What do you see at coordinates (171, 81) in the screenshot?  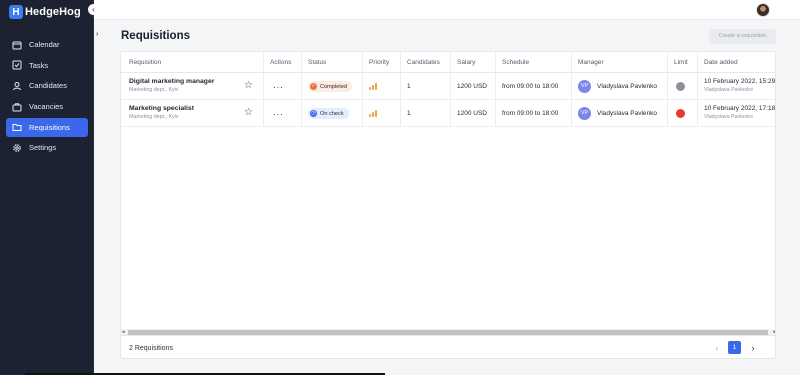 I see `requisition-title: Digital marketing manager` at bounding box center [171, 81].